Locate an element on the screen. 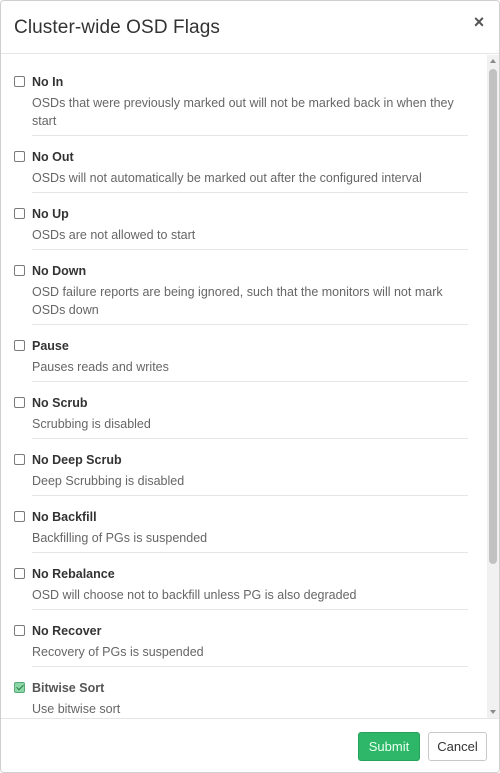  flag-checkbox-no-up is located at coordinates (19, 213).